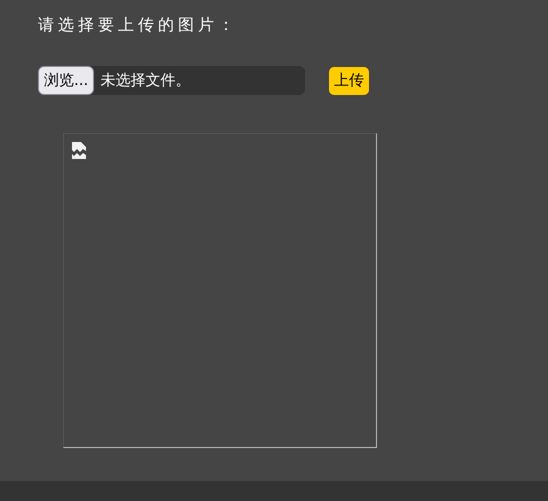 Image resolution: width=548 pixels, height=501 pixels. I want to click on file-status: 未选择文件。, so click(145, 80).